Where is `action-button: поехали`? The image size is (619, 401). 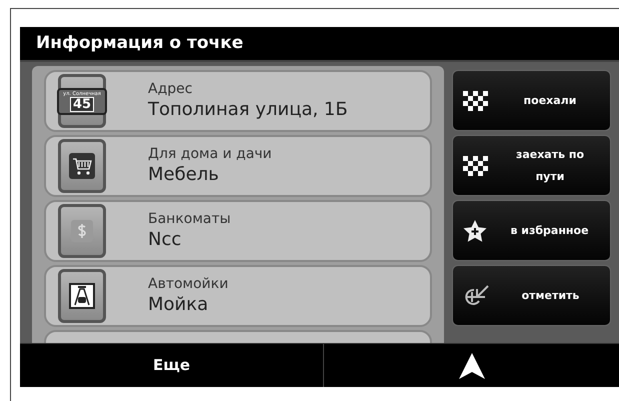 action-button: поехали is located at coordinates (531, 100).